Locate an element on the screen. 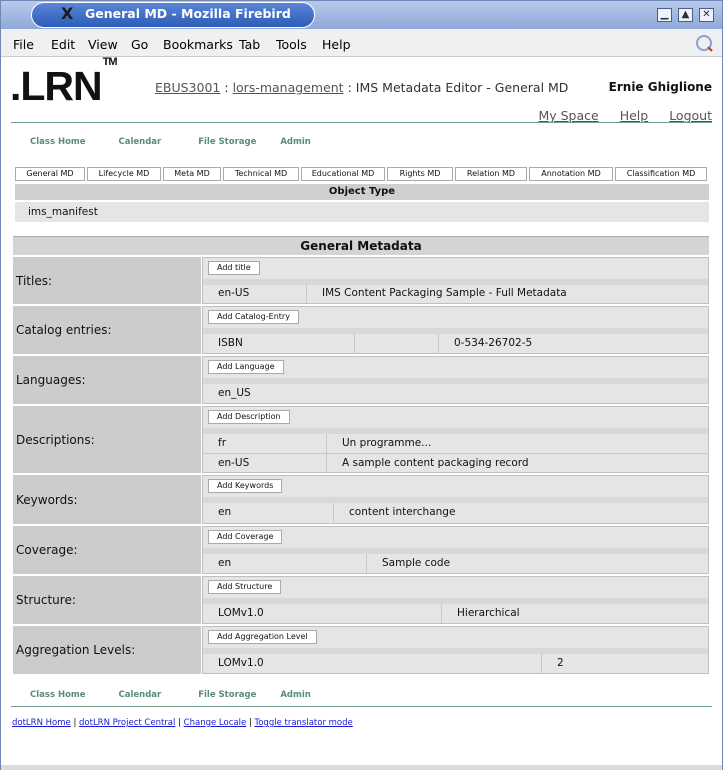 The height and width of the screenshot is (770, 723). add-coverage-button: Add Coverage is located at coordinates (245, 537).